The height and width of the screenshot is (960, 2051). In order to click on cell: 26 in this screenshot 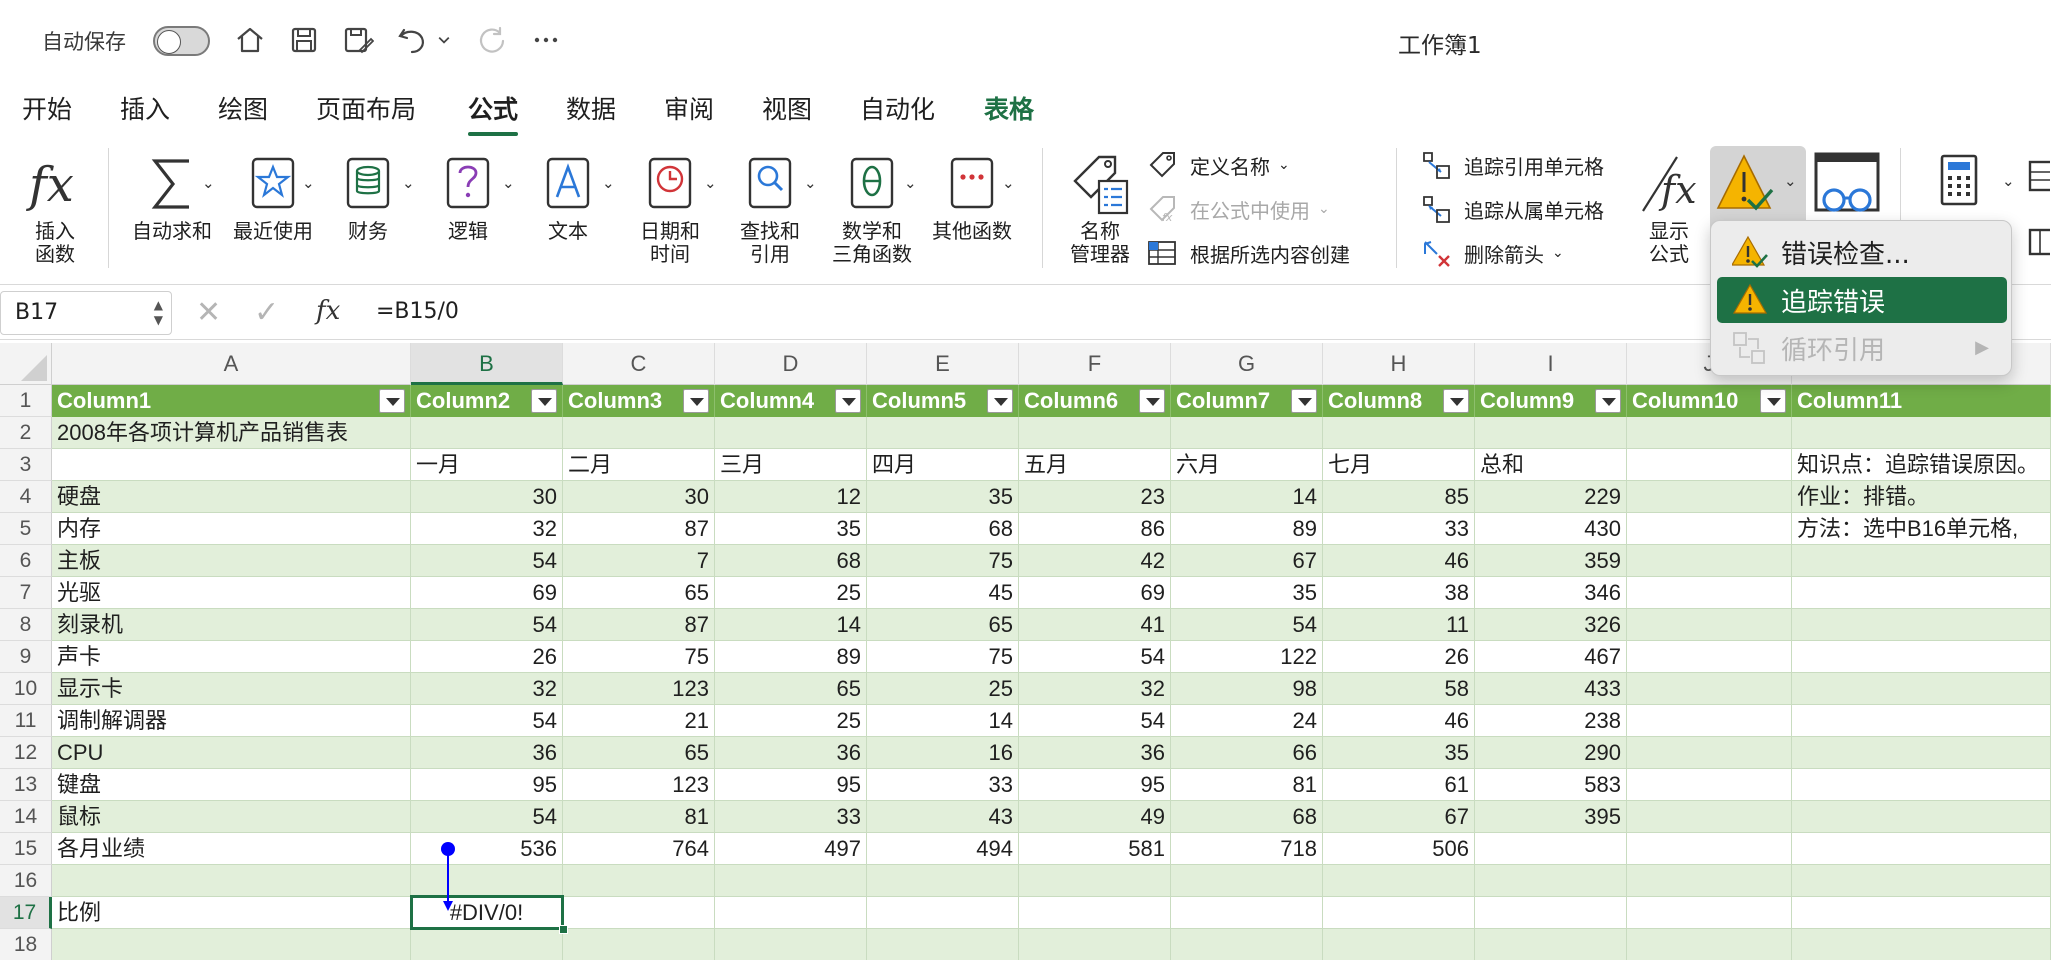, I will do `click(1399, 657)`.